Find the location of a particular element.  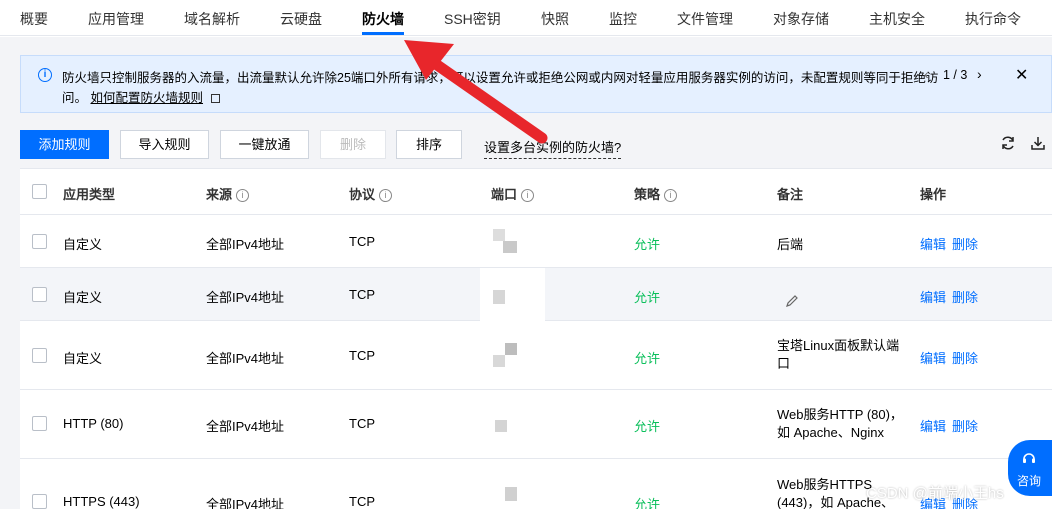

header-source: 来源 i is located at coordinates (228, 193).